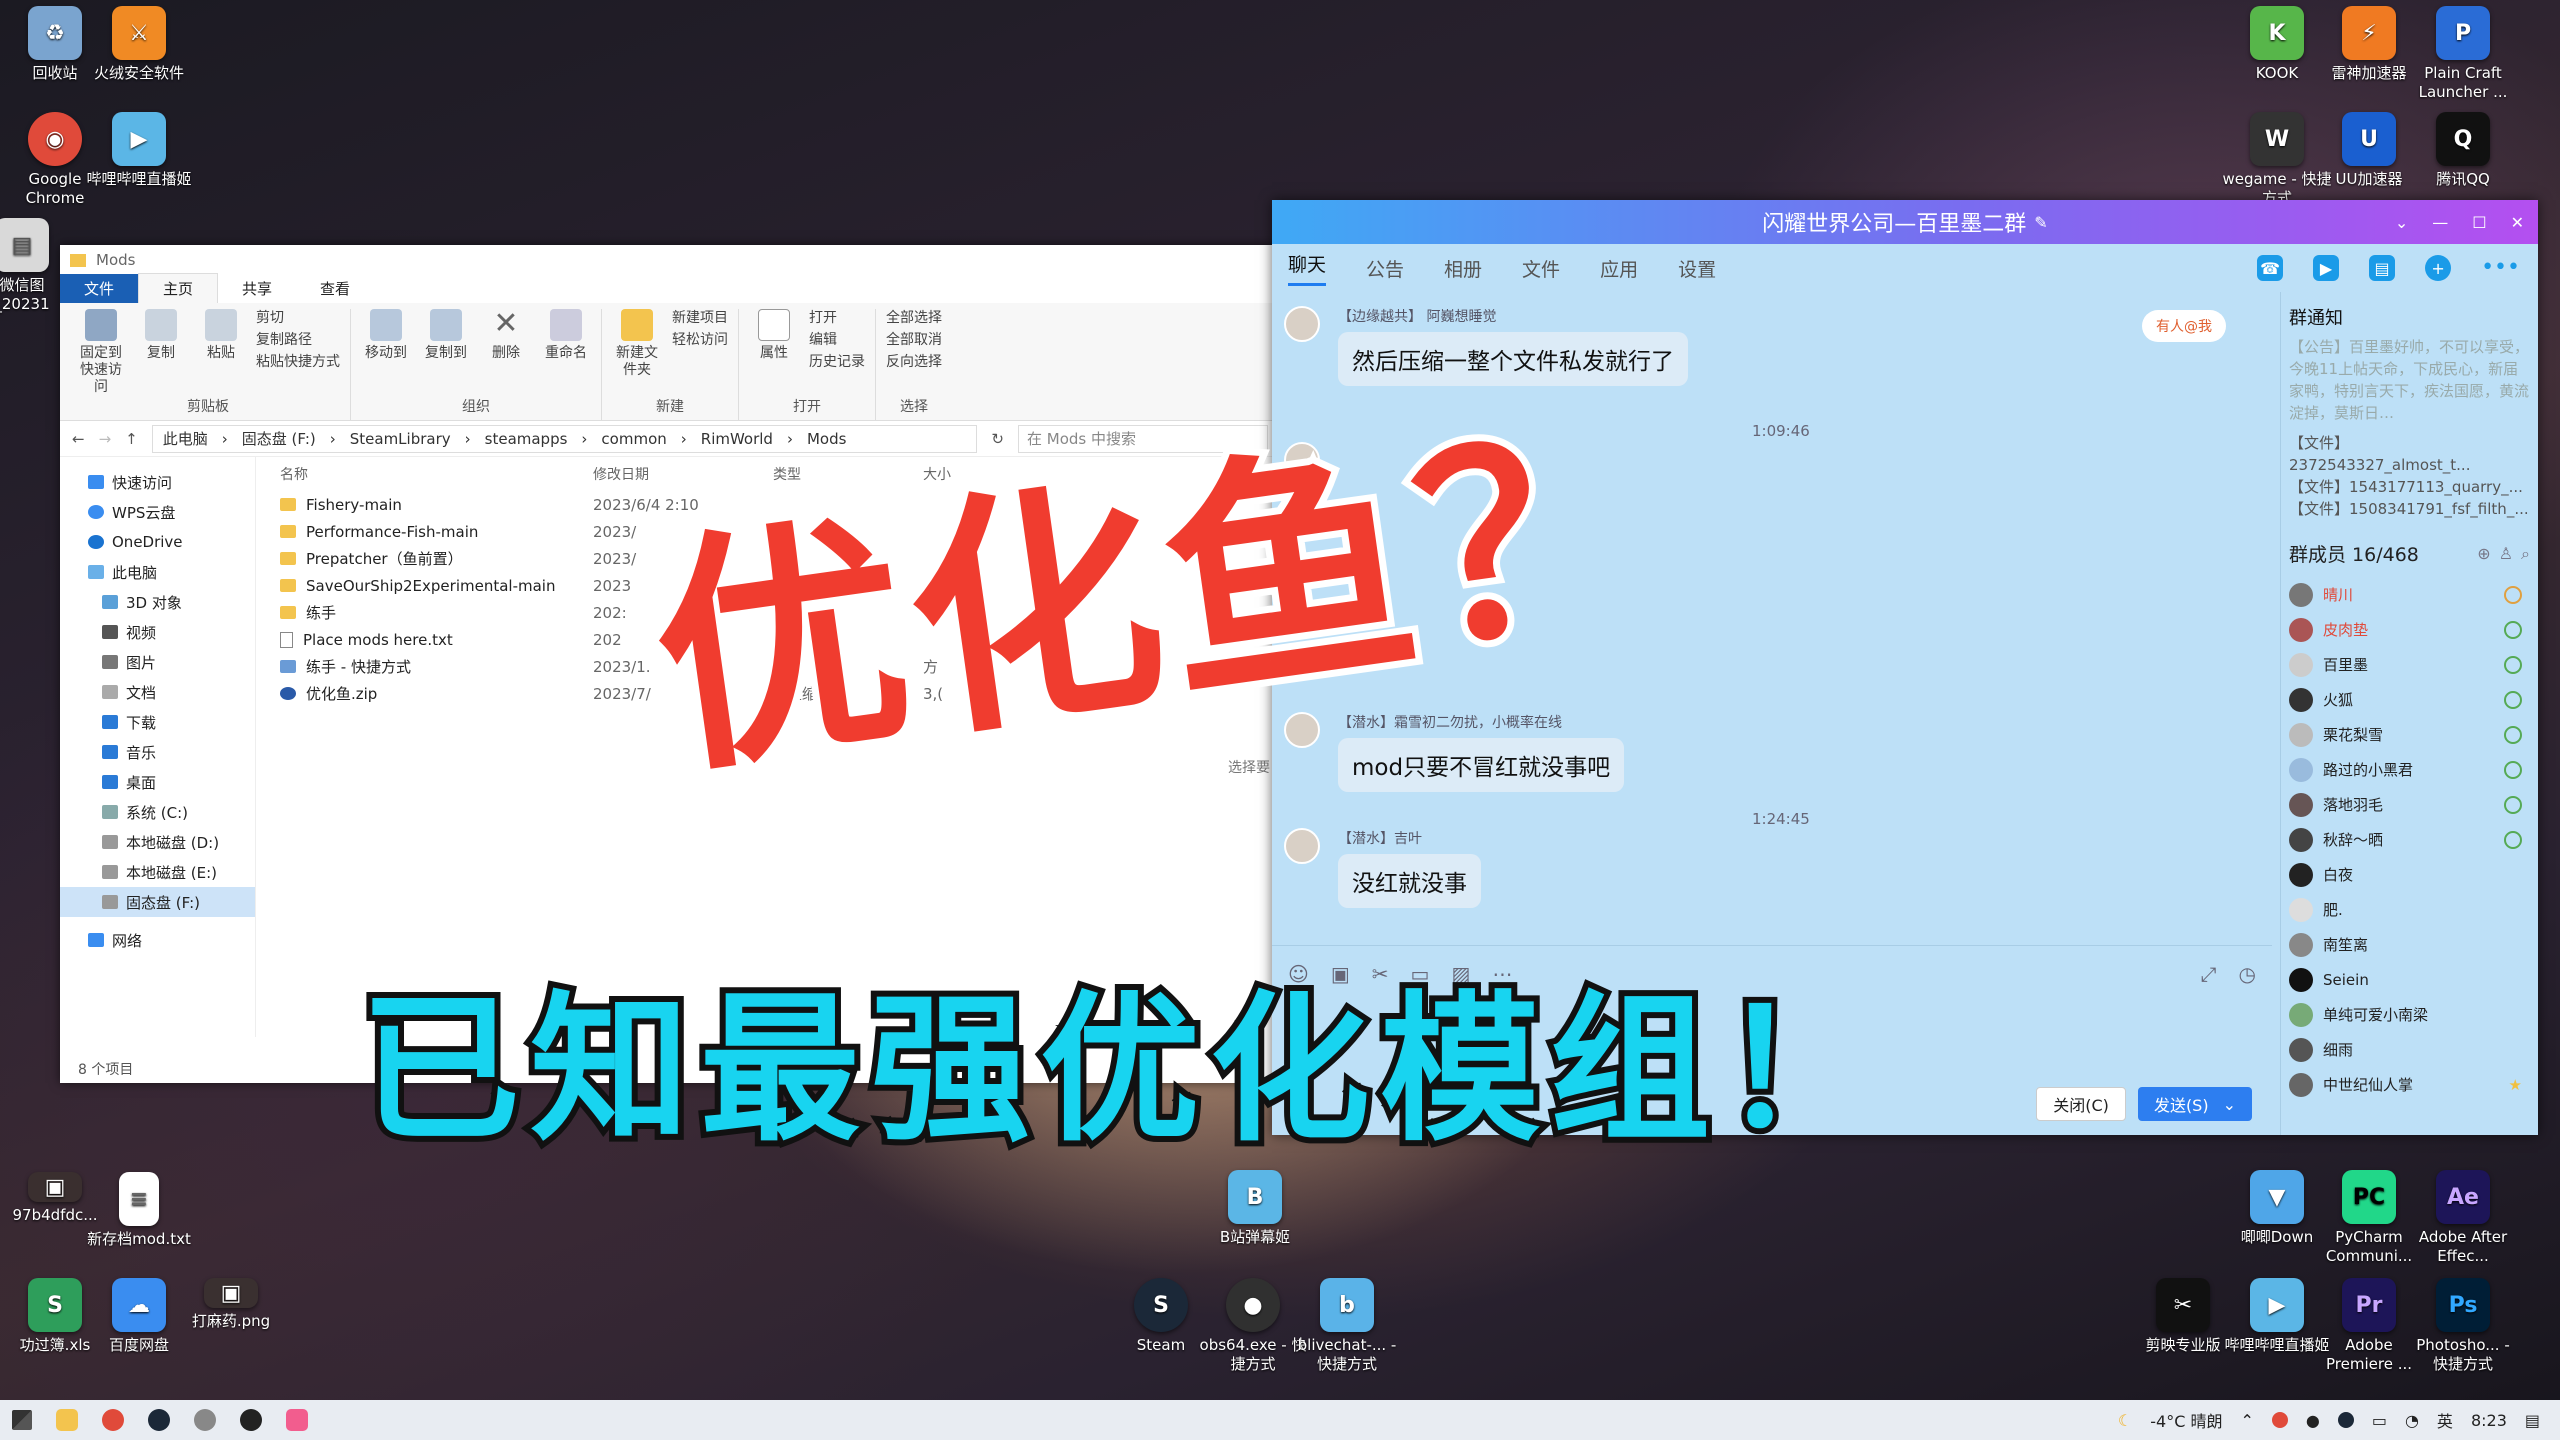 This screenshot has width=2560, height=1440. I want to click on desktop-icon-qq: Q 腾讯QQ, so click(2463, 150).